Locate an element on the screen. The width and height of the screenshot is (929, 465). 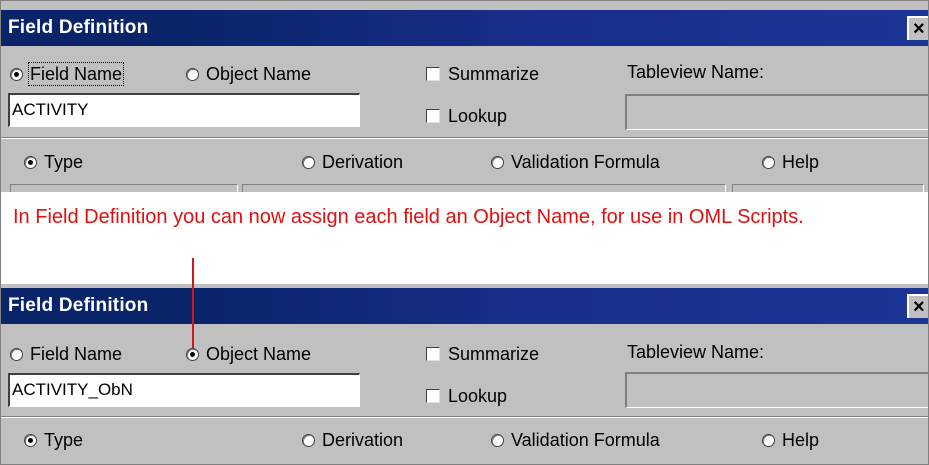
name-input: ACTIVITY_ObN is located at coordinates (184, 390).